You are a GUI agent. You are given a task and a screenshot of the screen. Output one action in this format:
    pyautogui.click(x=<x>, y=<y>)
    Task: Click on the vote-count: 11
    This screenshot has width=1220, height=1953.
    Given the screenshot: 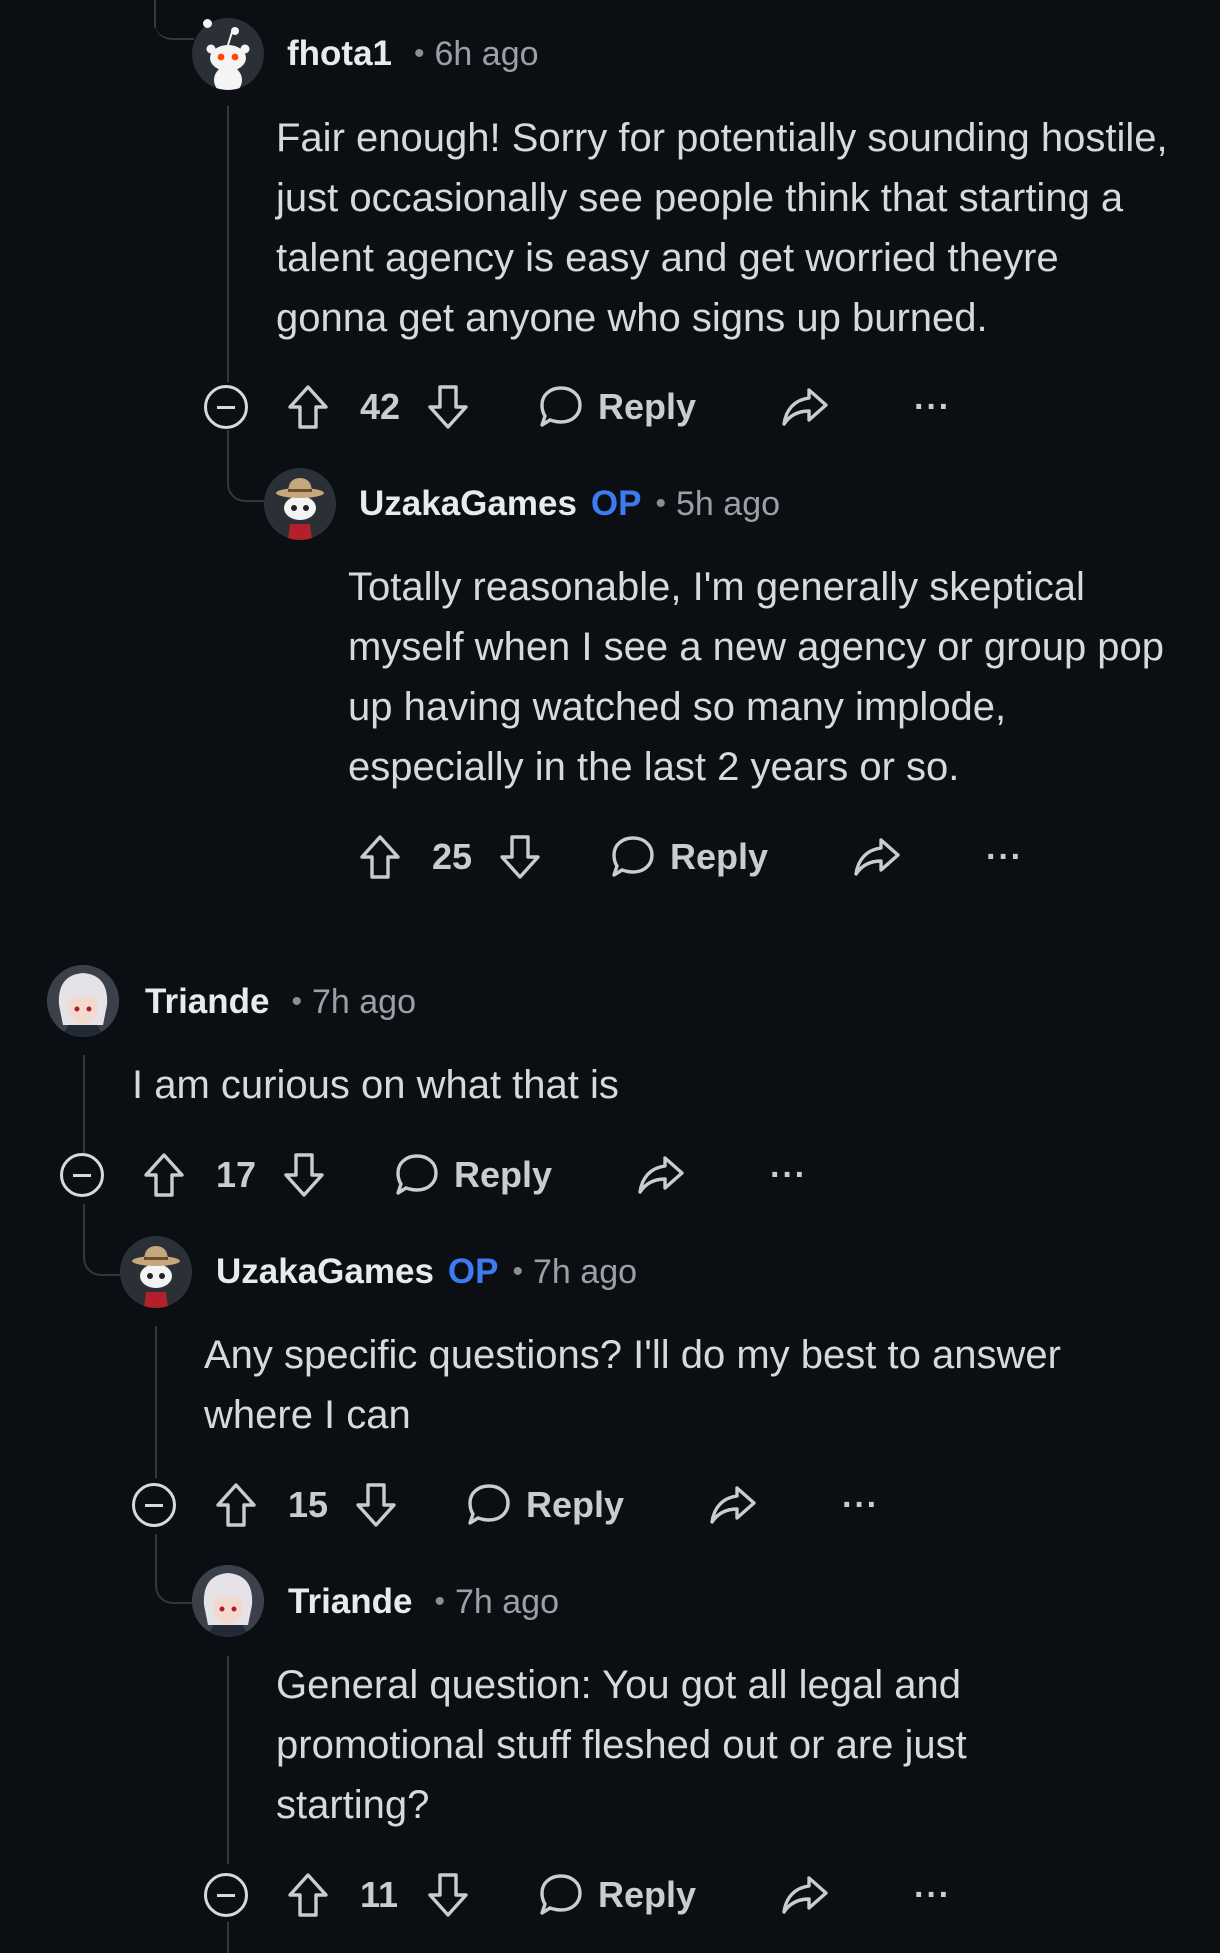 What is the action you would take?
    pyautogui.click(x=379, y=1894)
    